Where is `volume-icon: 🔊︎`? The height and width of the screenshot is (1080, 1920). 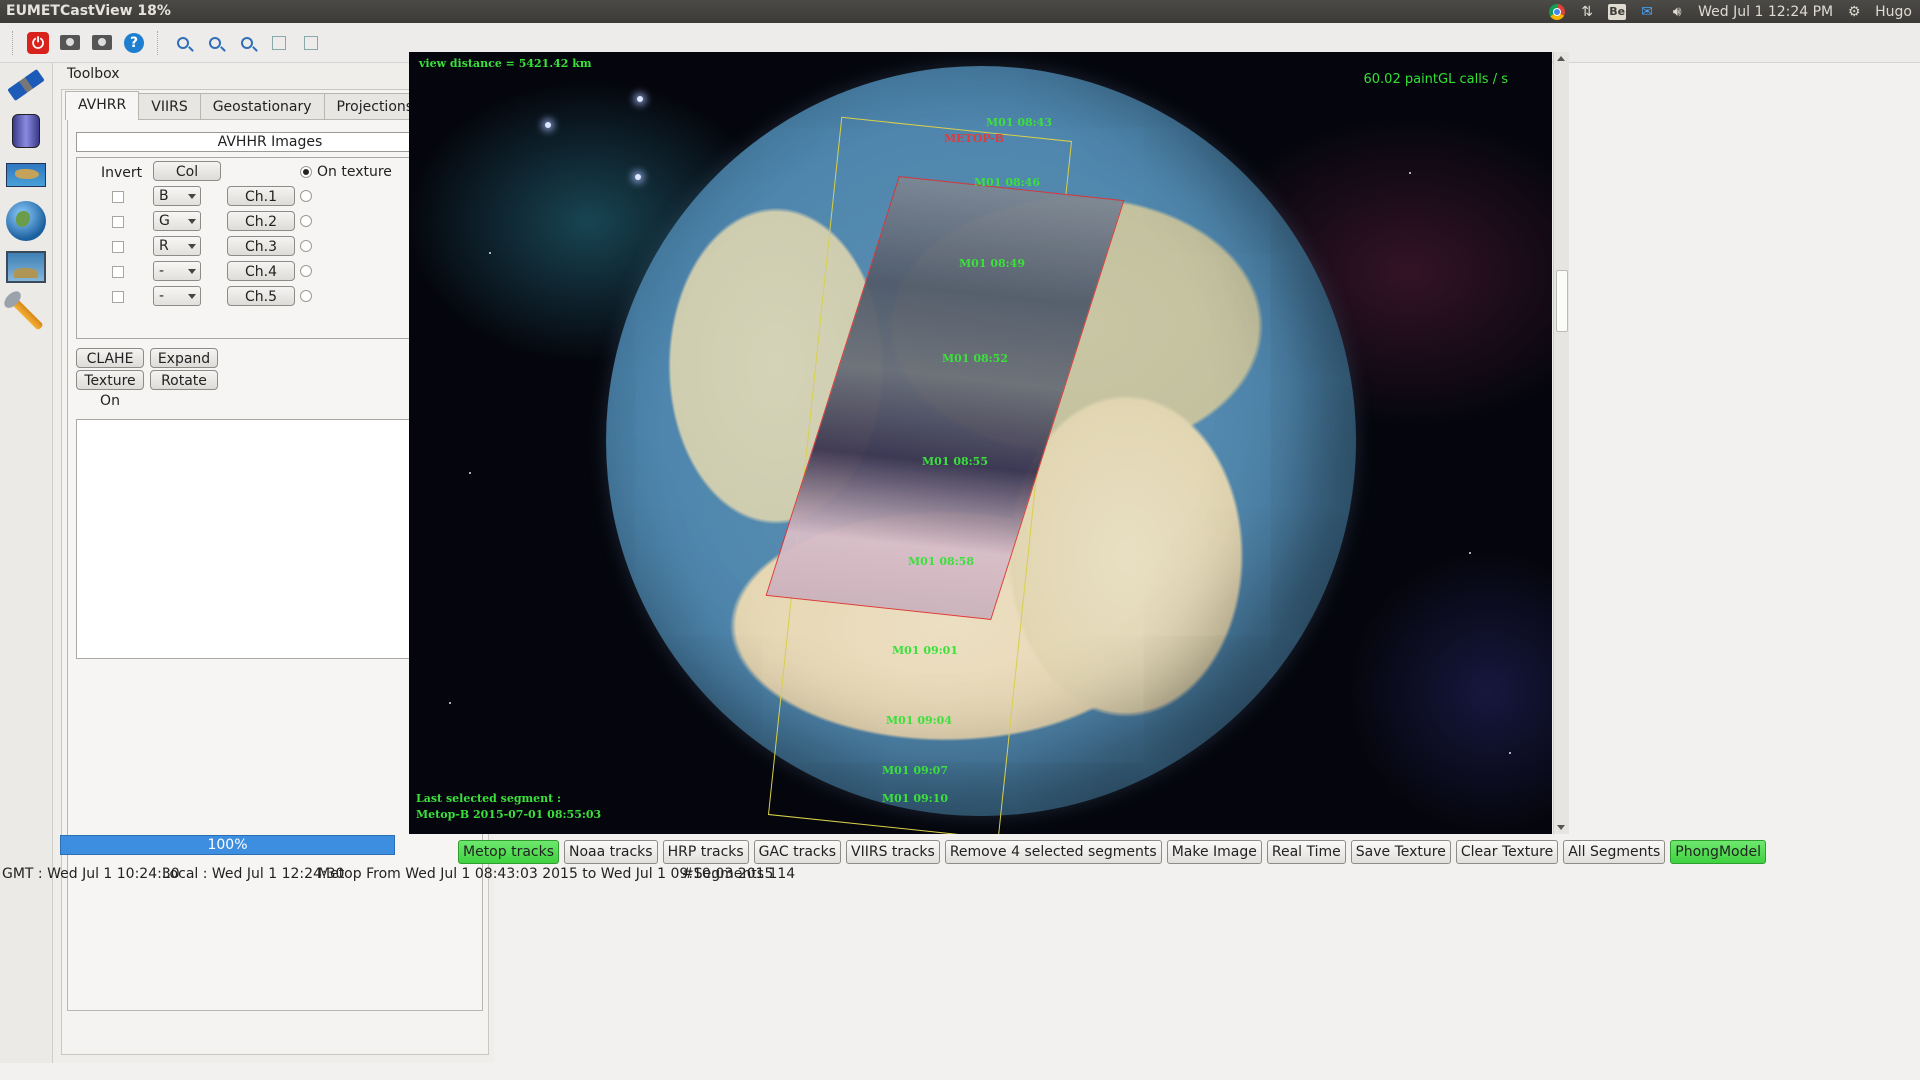
volume-icon: 🔊︎ is located at coordinates (1677, 12).